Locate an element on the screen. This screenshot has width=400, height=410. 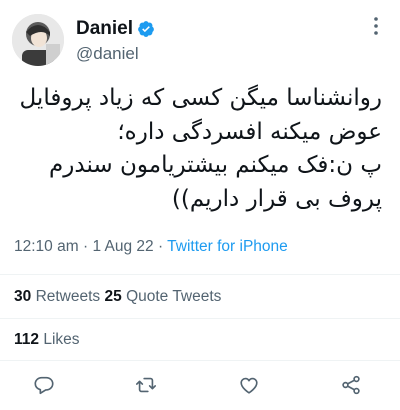
tweet-line: پ ن:فک میکنم بیشتریامون سندرم is located at coordinates (215, 165).